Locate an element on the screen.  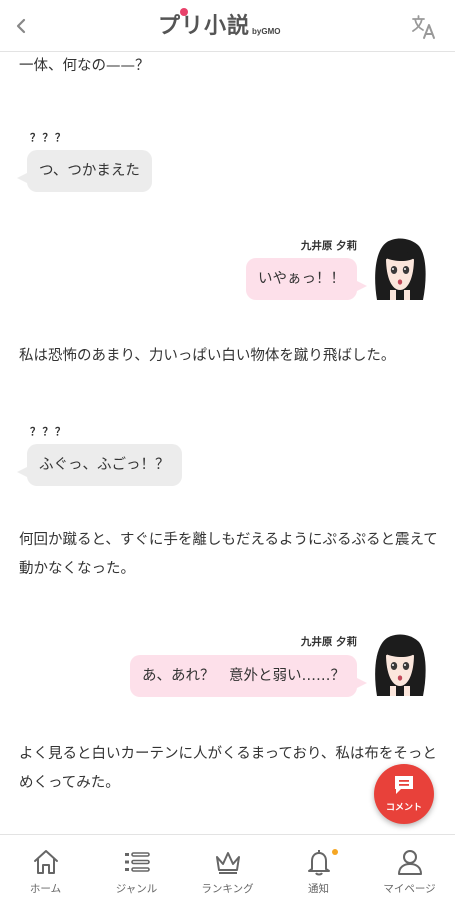
nav-mypage: マイページ is located at coordinates (409, 867).